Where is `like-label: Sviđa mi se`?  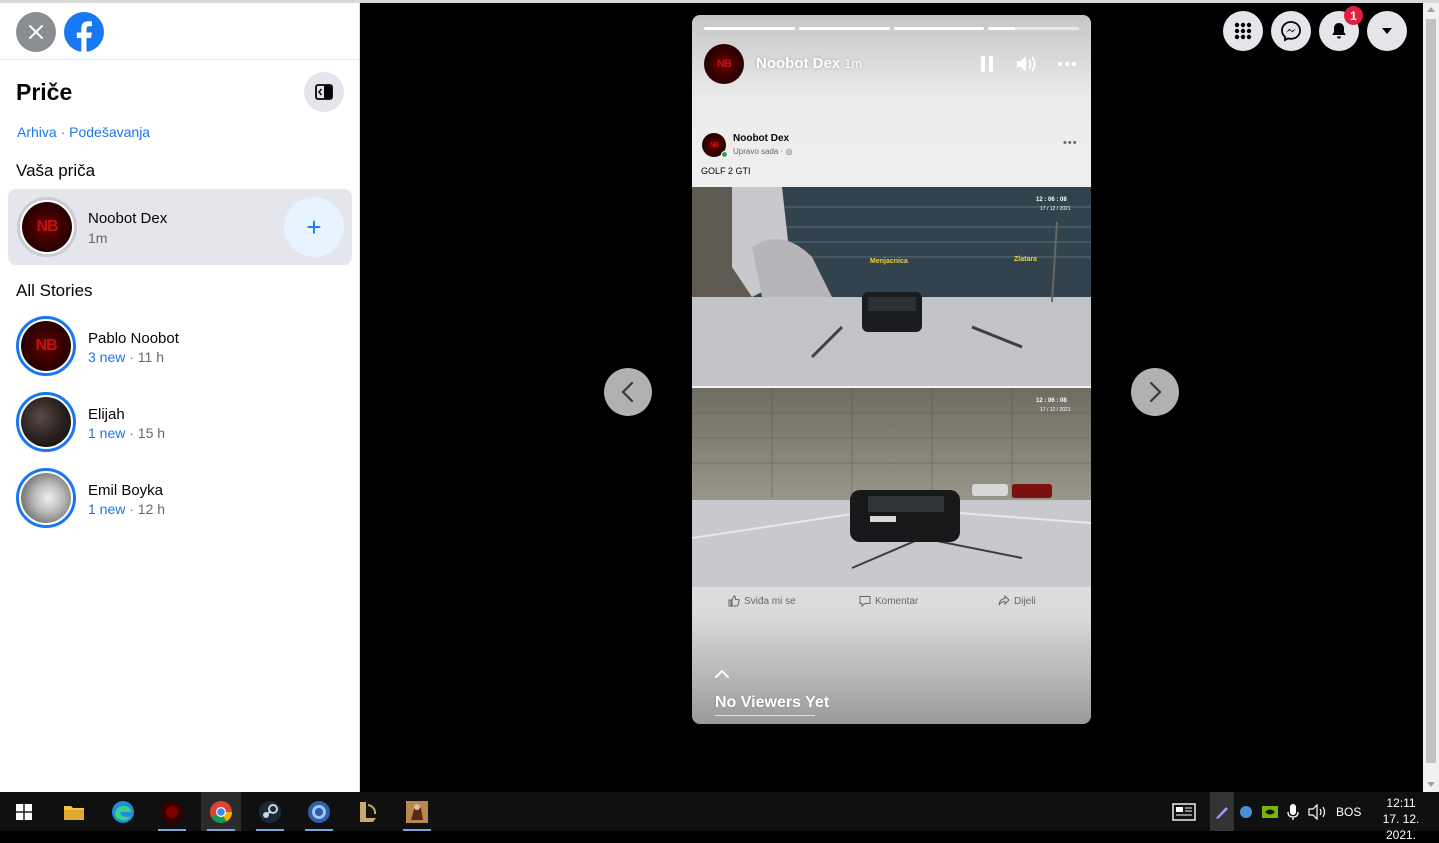 like-label: Sviđa mi se is located at coordinates (770, 601).